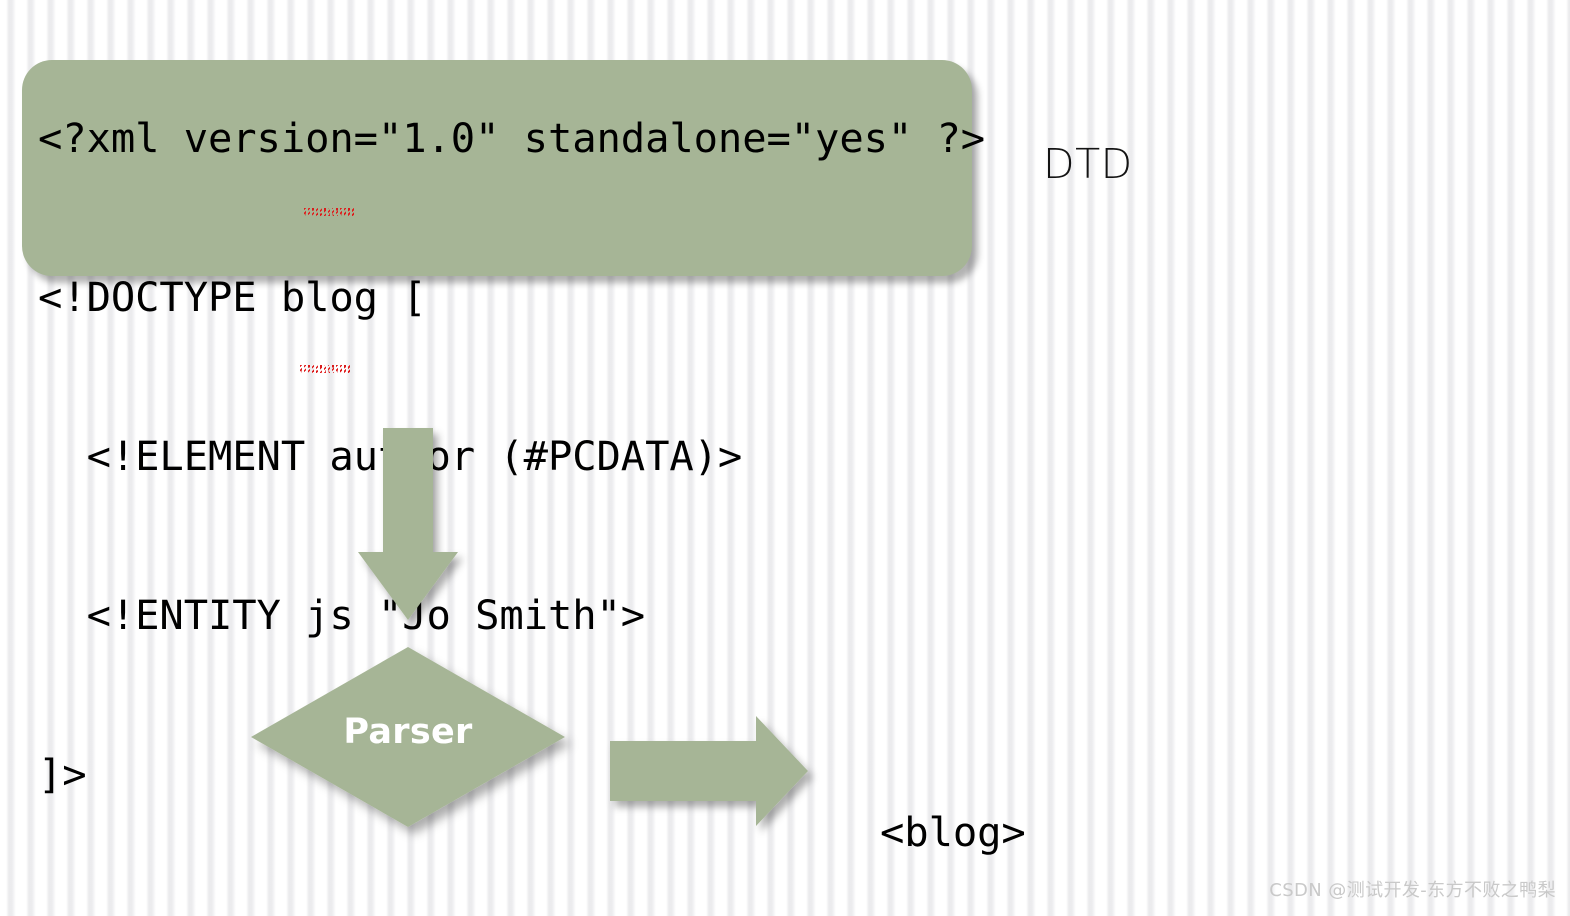  What do you see at coordinates (408, 732) in the screenshot?
I see `parser-label: Parser` at bounding box center [408, 732].